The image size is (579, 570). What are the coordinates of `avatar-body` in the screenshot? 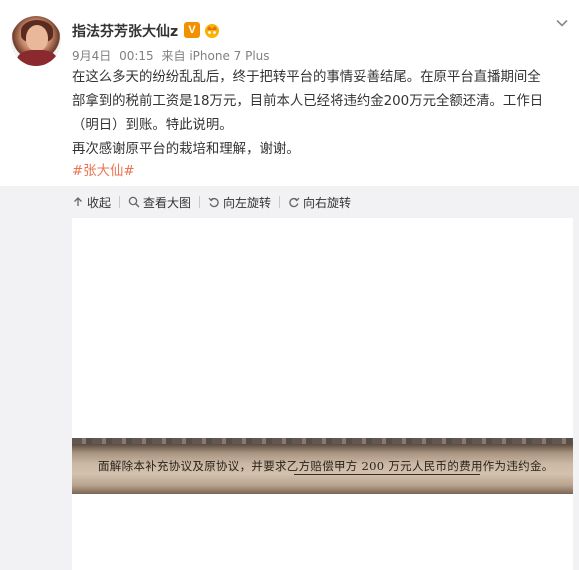 It's located at (37, 58).